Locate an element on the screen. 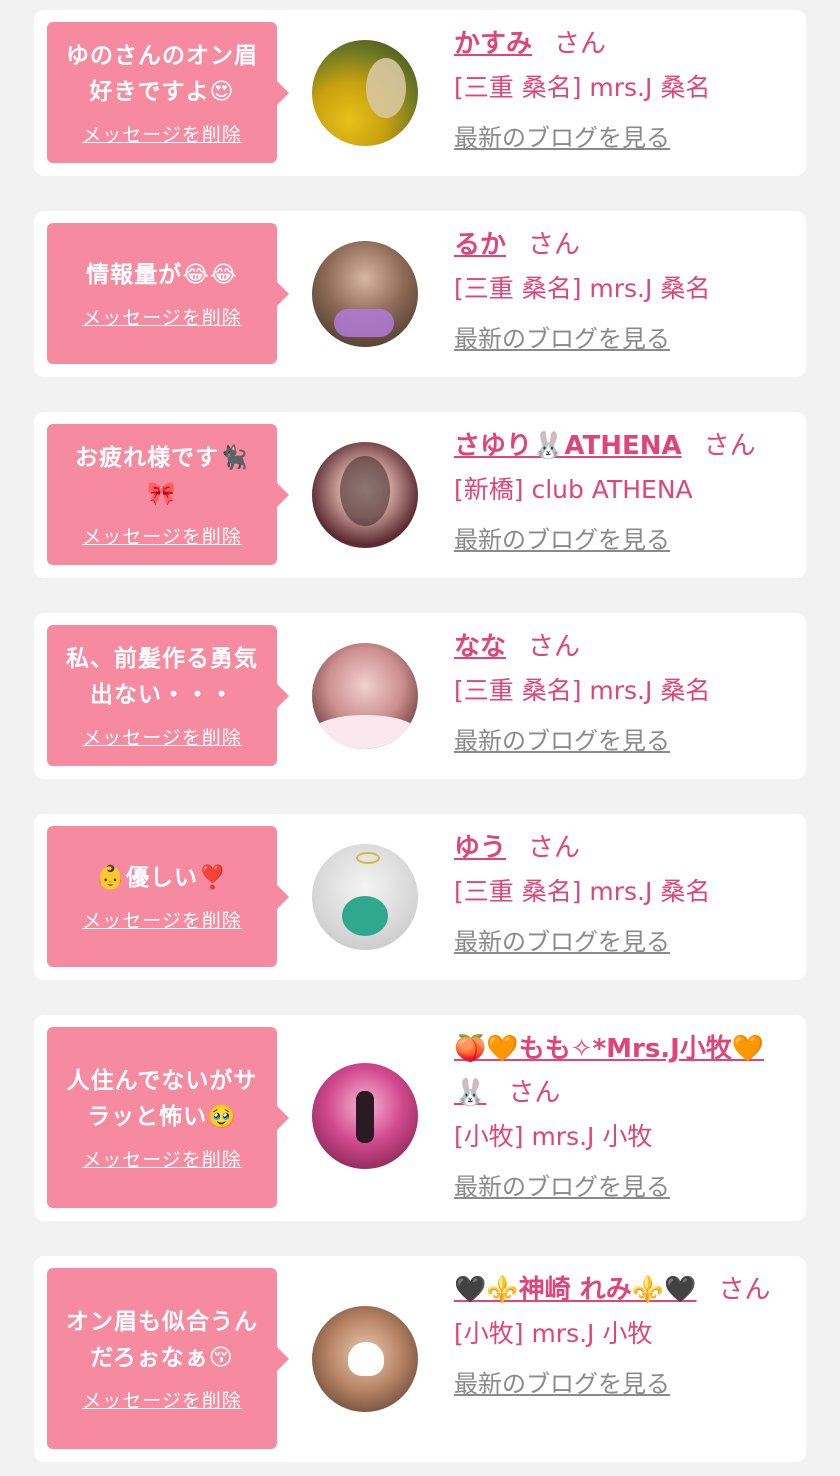  message-text: オン眉も似合うん だろぉなぁ😚 is located at coordinates (162, 1340).